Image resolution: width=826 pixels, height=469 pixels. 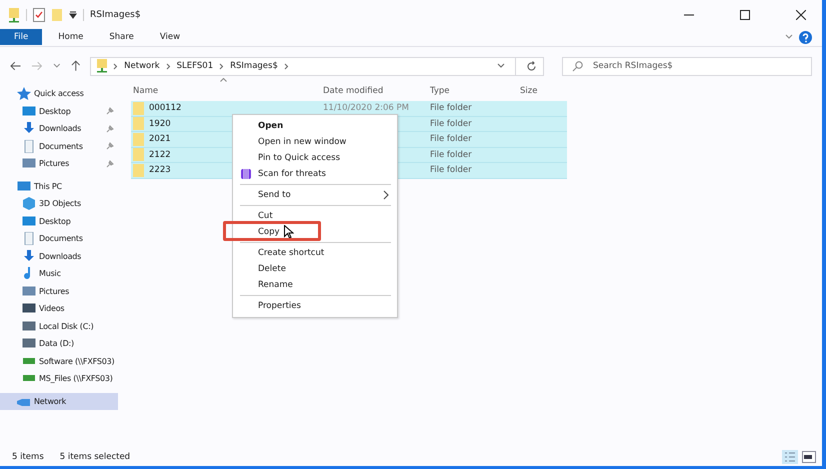 What do you see at coordinates (366, 108) in the screenshot?
I see `date-modified: 11/10/2020 2:06 PM` at bounding box center [366, 108].